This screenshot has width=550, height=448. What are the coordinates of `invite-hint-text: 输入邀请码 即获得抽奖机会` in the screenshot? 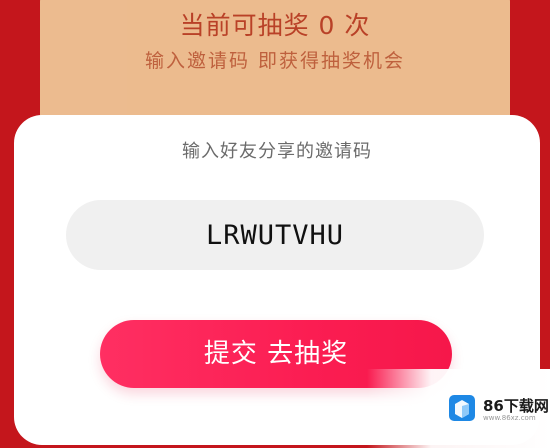 It's located at (275, 61).